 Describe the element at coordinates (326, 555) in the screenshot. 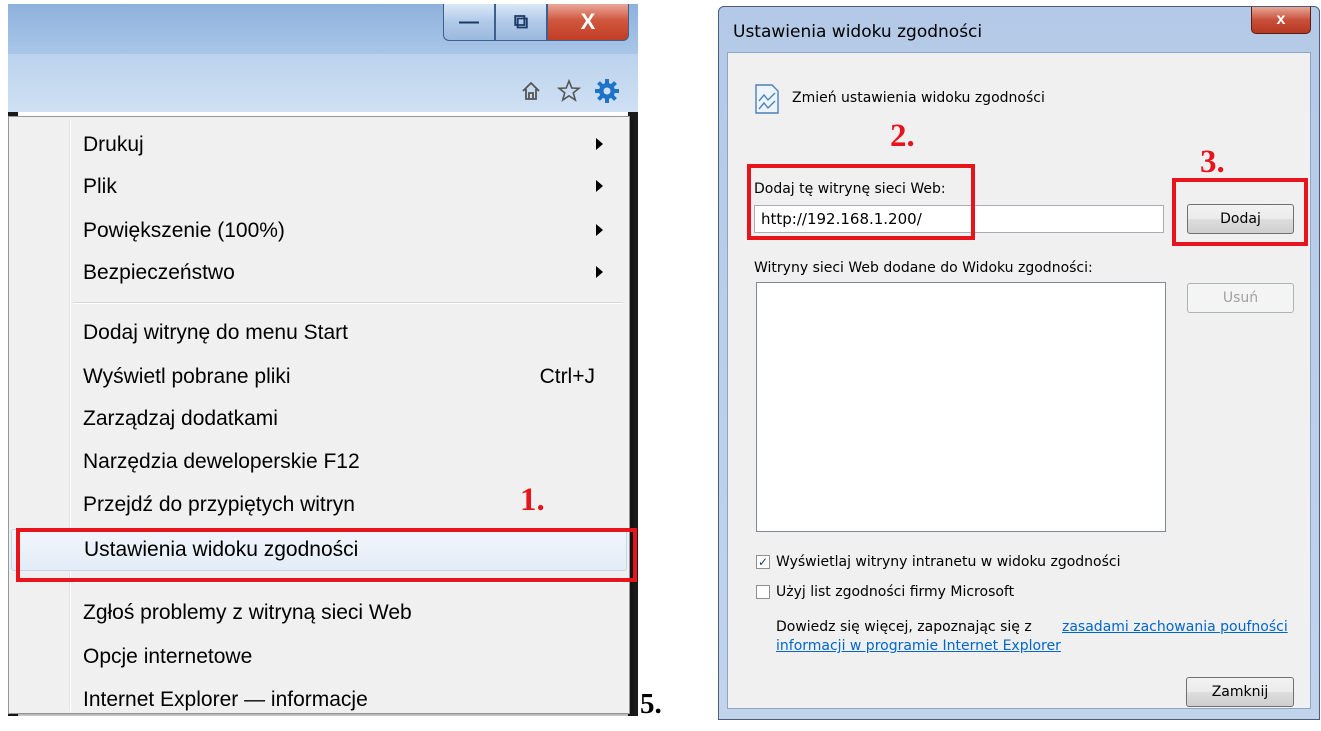

I see `step1-highlight-box` at that location.